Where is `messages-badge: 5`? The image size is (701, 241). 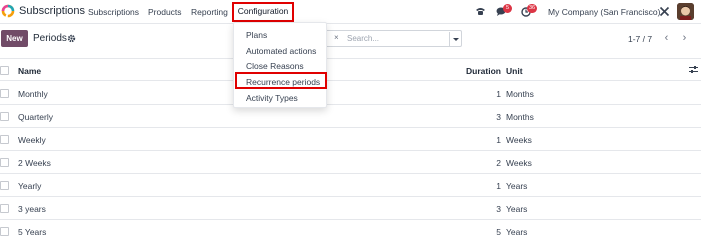
messages-badge: 5 is located at coordinates (507, 8).